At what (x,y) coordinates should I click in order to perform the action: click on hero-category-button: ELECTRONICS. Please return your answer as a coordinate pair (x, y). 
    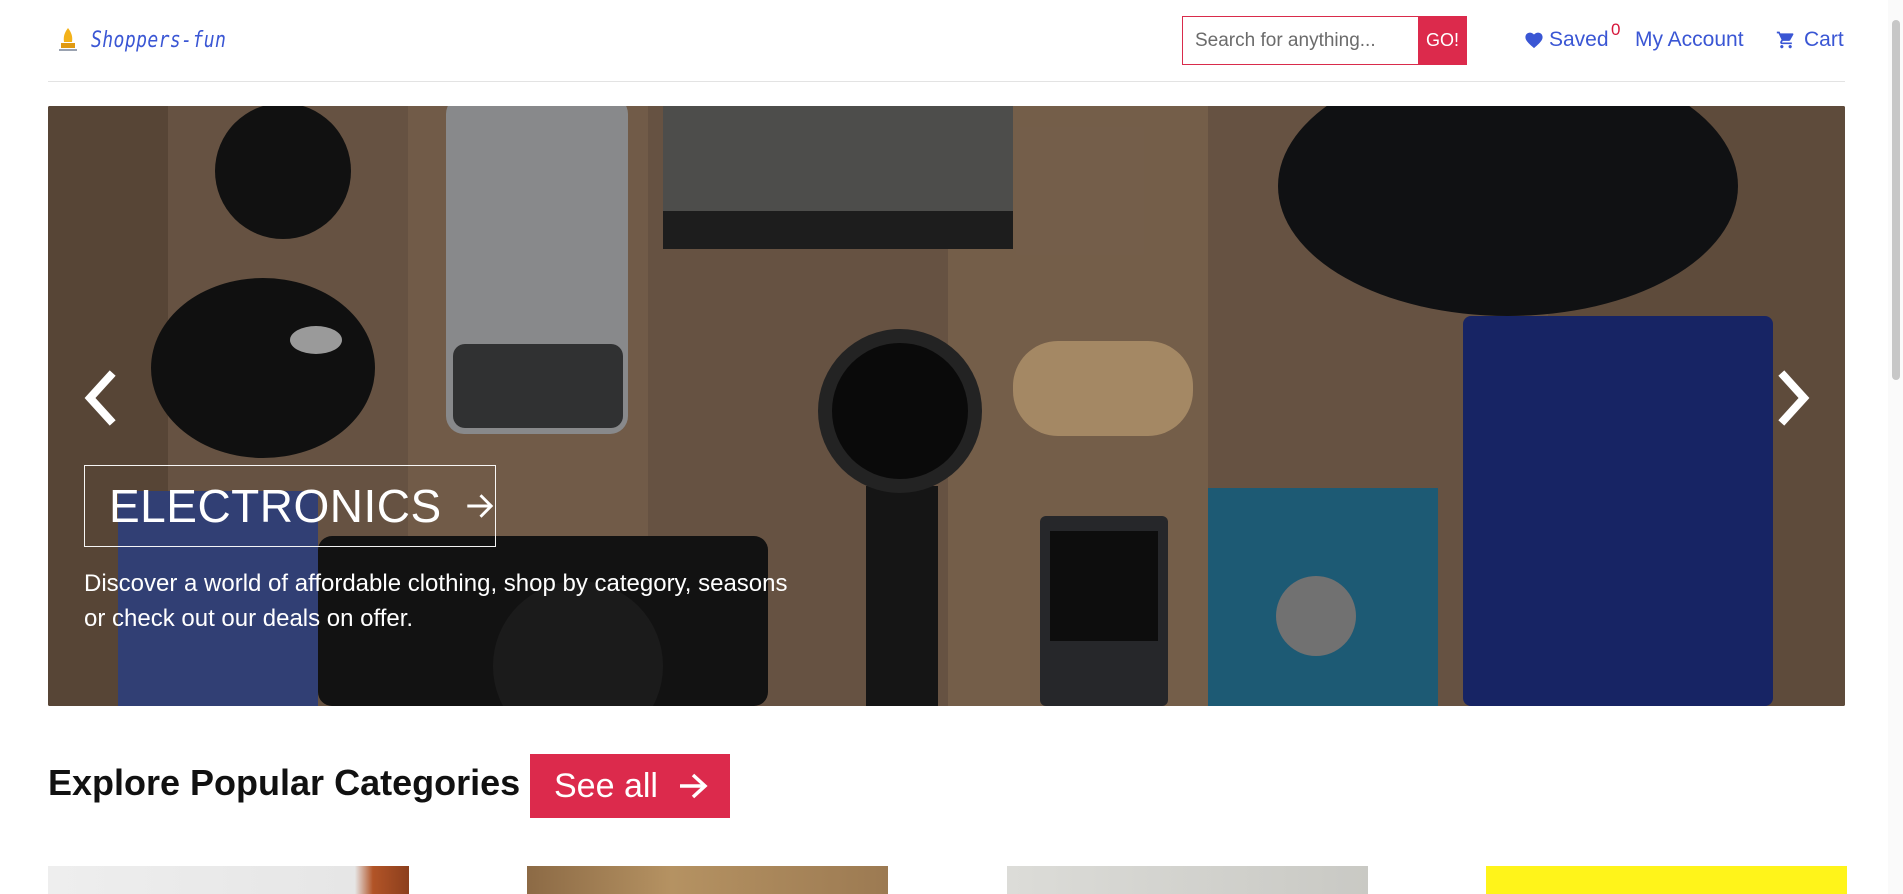
    Looking at the image, I should click on (290, 506).